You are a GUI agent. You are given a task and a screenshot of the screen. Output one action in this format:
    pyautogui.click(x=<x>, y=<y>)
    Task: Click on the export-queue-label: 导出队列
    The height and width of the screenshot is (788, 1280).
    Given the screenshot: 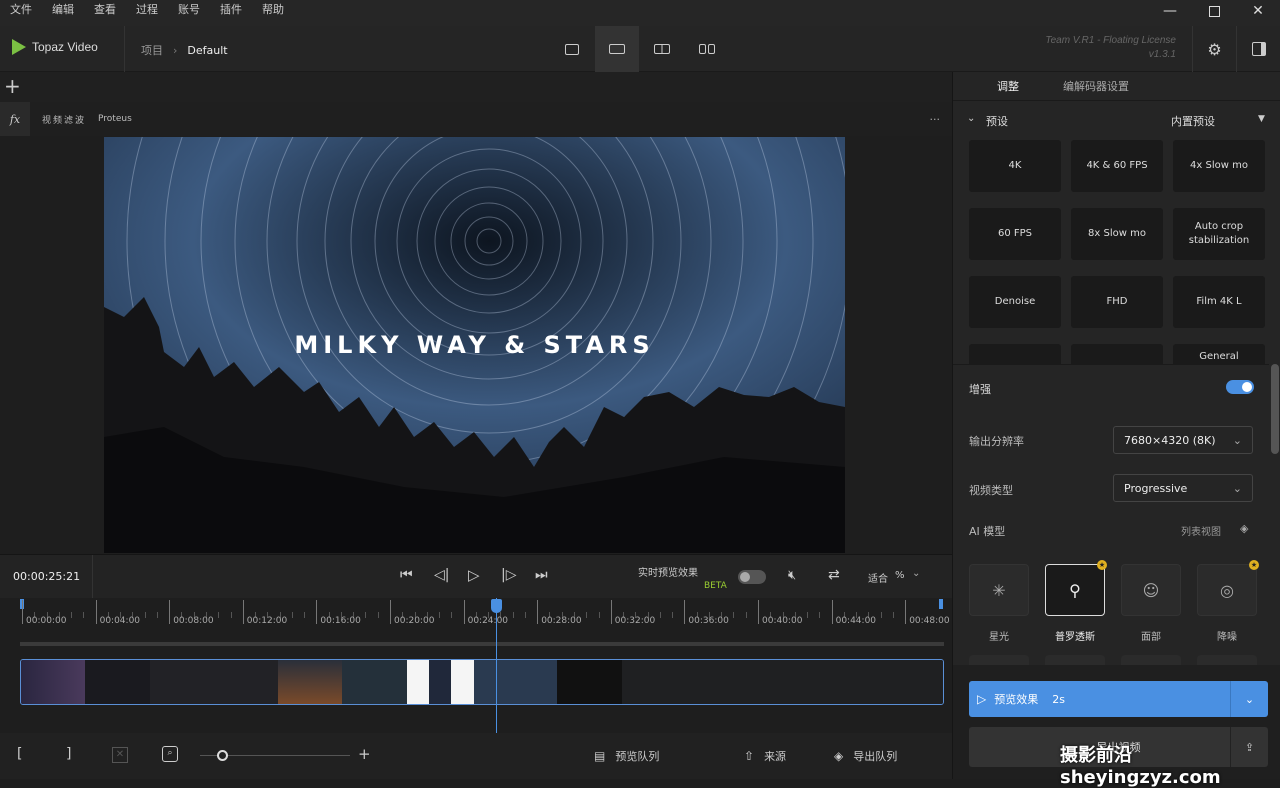 What is the action you would take?
    pyautogui.click(x=875, y=756)
    